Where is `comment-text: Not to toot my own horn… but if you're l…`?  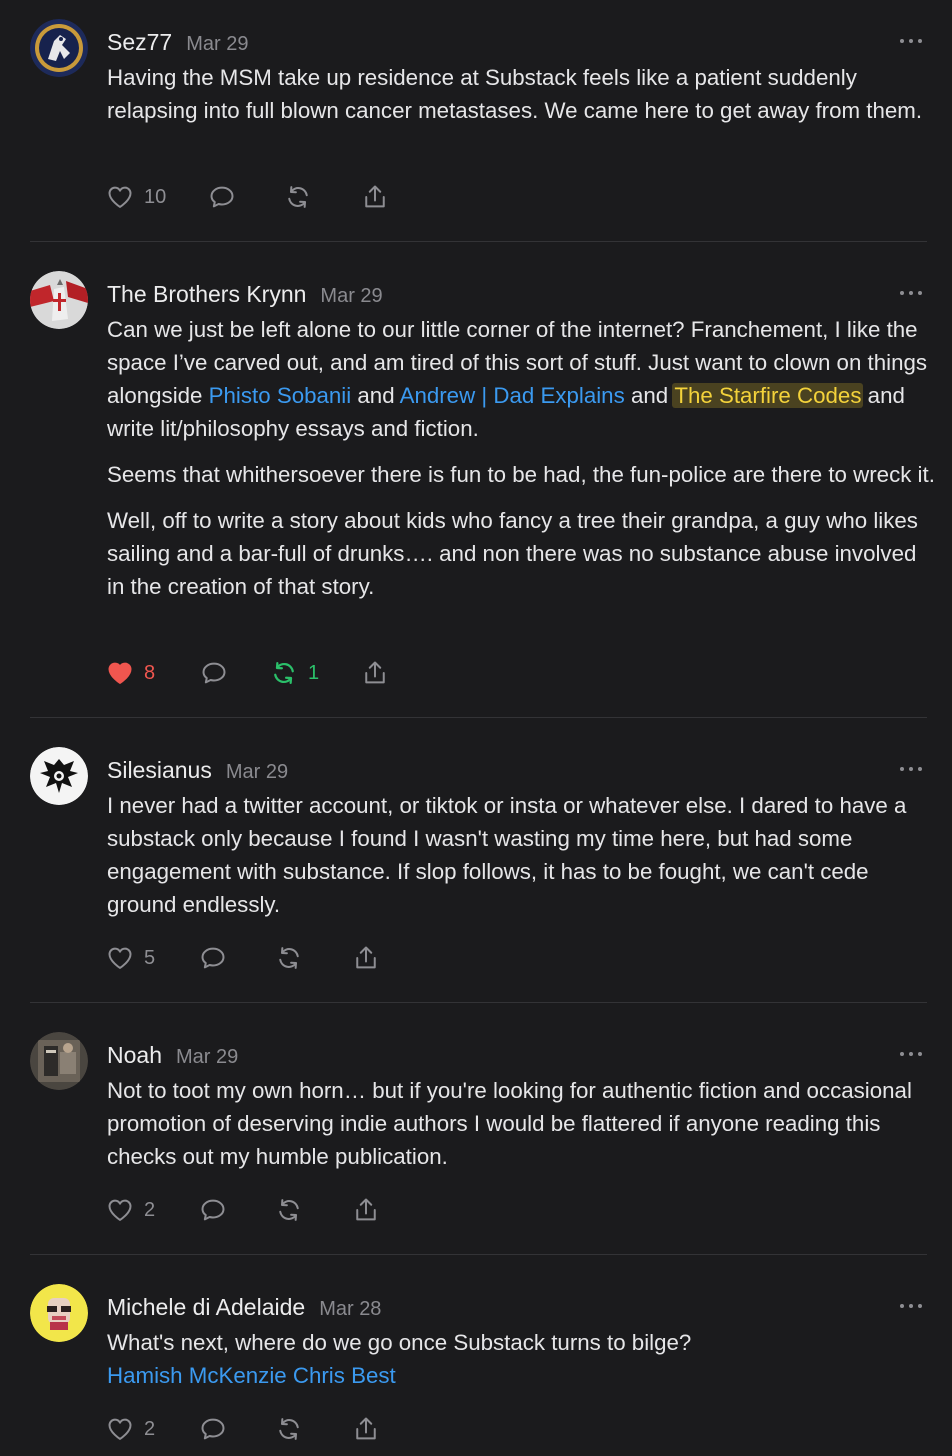
comment-text: Not to toot my own horn… but if you're l… is located at coordinates (509, 1123).